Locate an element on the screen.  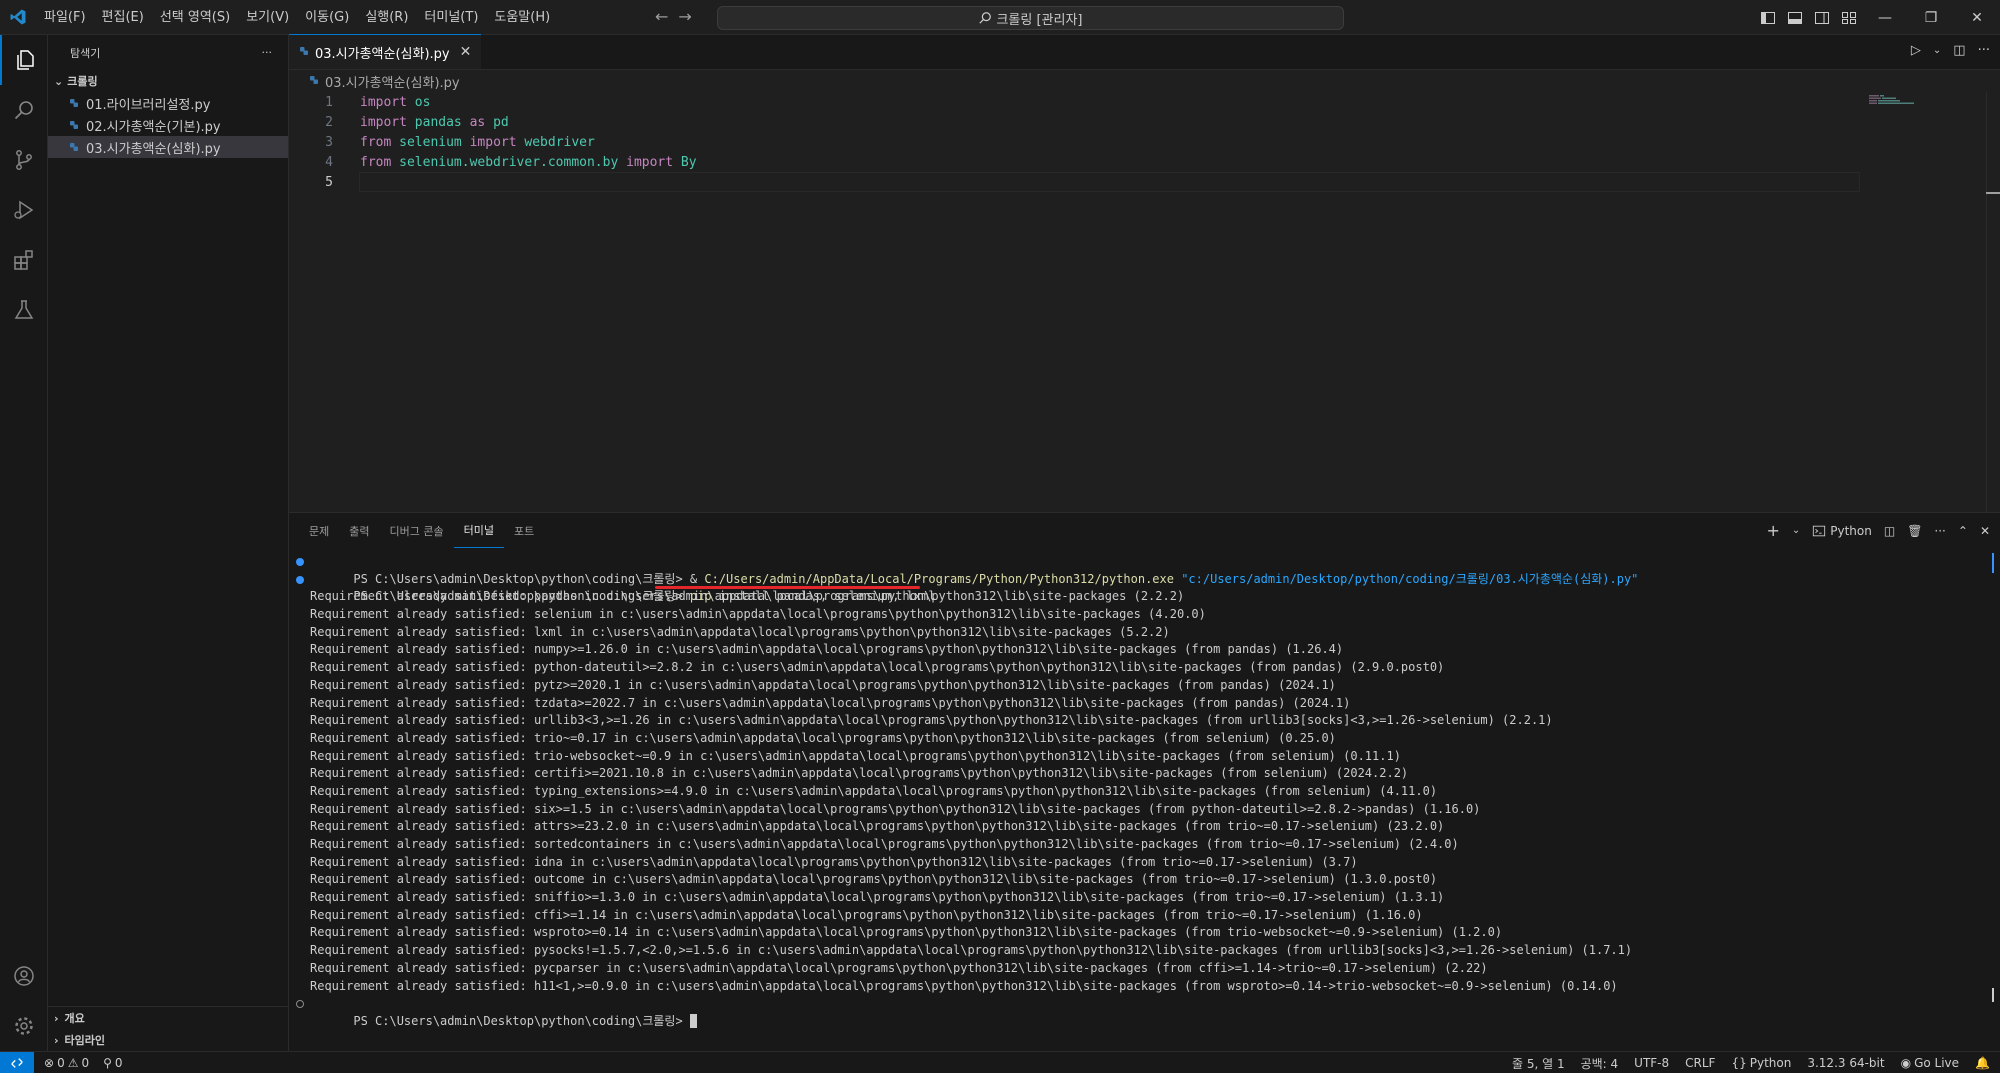
editor-scrollbar is located at coordinates (1993, 302).